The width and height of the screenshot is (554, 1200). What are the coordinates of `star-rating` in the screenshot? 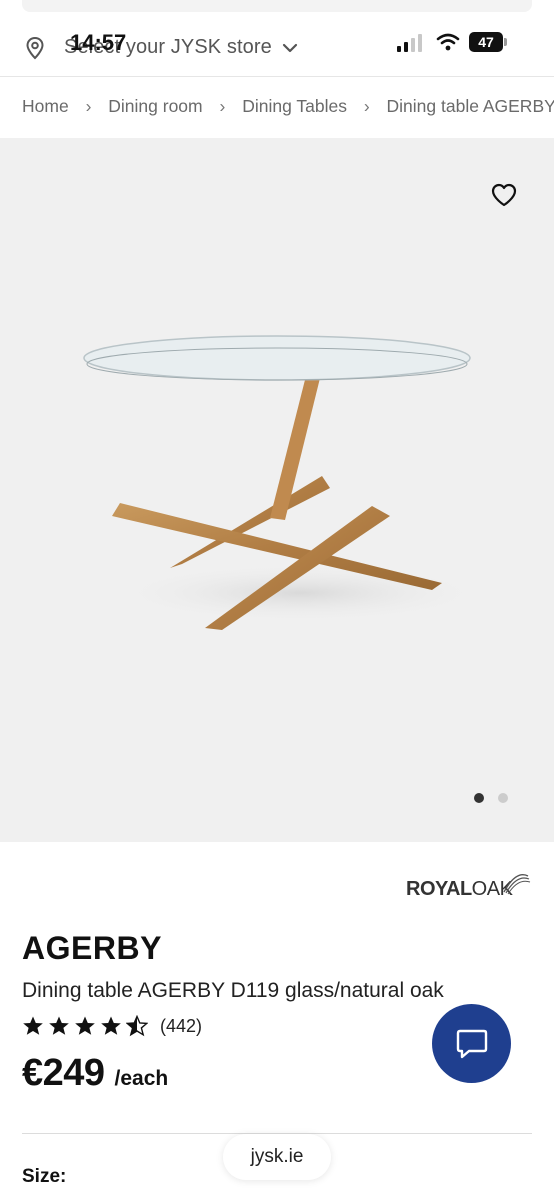 It's located at (87, 1026).